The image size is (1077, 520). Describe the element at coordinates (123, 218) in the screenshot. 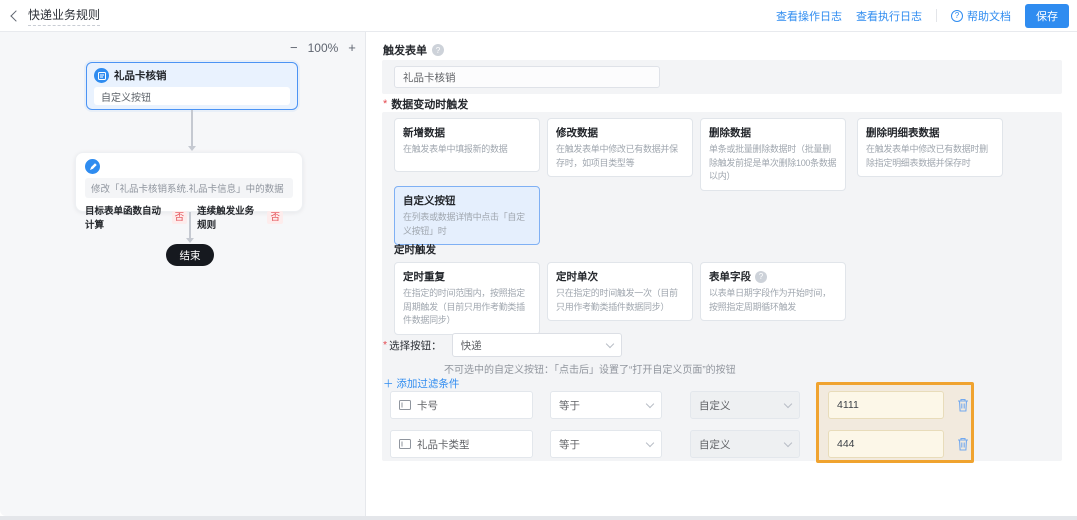

I see `flag-label: 目标表单函数自动计算` at that location.